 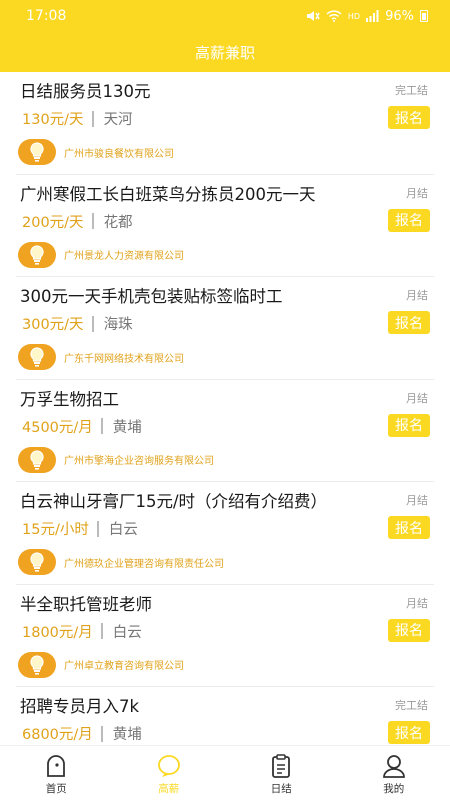 I want to click on battery-percent: 96%, so click(x=399, y=16).